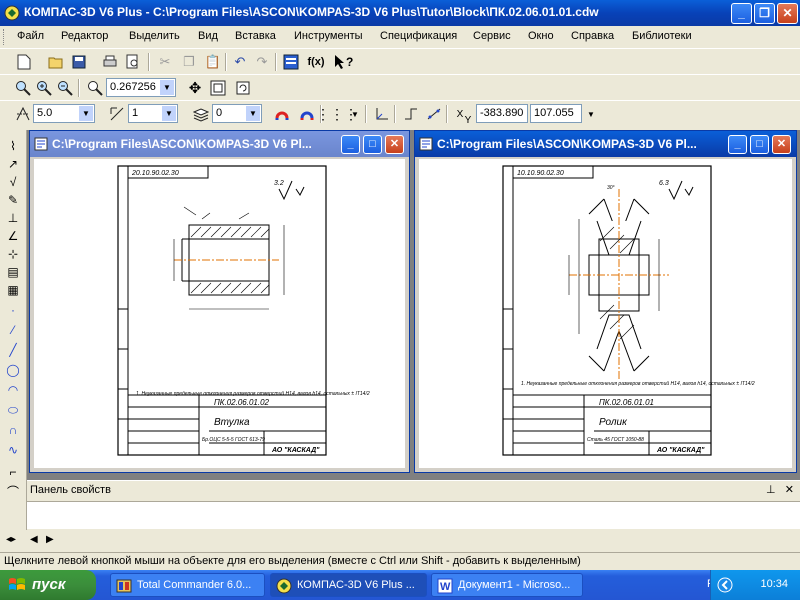 The image size is (800, 600). Describe the element at coordinates (213, 62) in the screenshot. I see `paste-icon: 📋` at that location.